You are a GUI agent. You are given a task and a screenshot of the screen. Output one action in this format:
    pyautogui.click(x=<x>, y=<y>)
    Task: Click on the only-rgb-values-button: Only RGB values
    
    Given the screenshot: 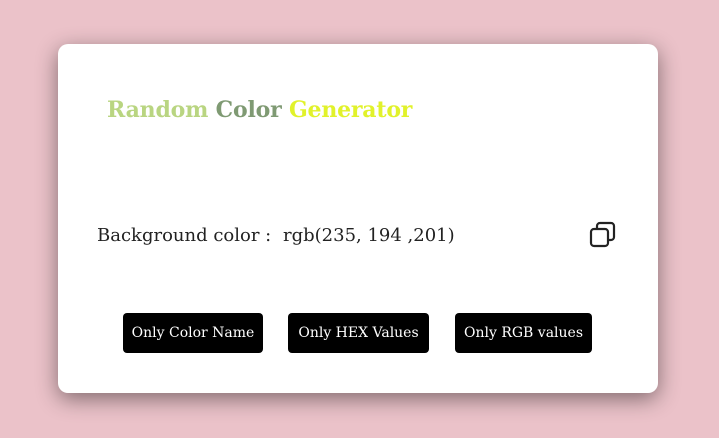 What is the action you would take?
    pyautogui.click(x=523, y=333)
    